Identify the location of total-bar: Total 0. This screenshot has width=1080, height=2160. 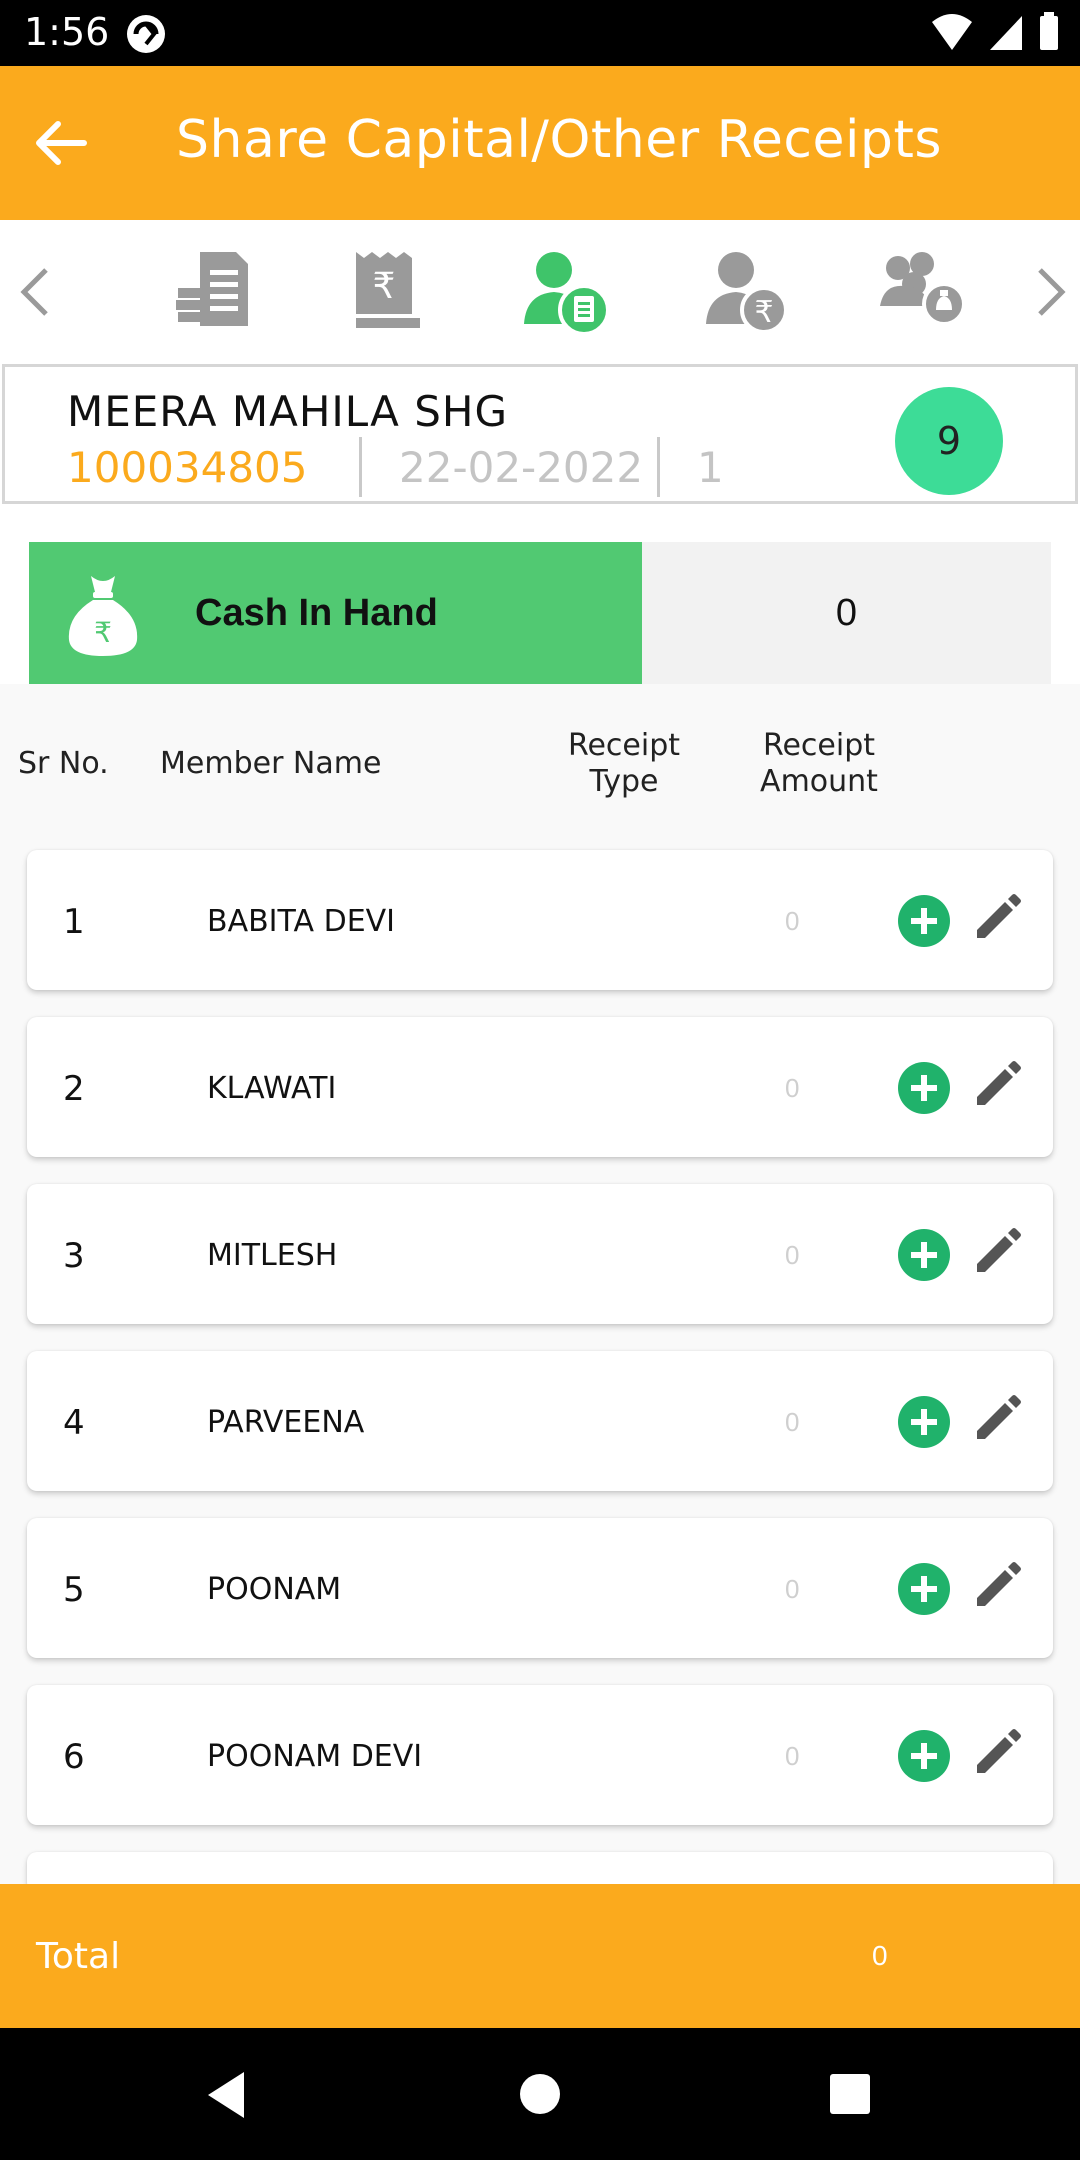
(540, 1956).